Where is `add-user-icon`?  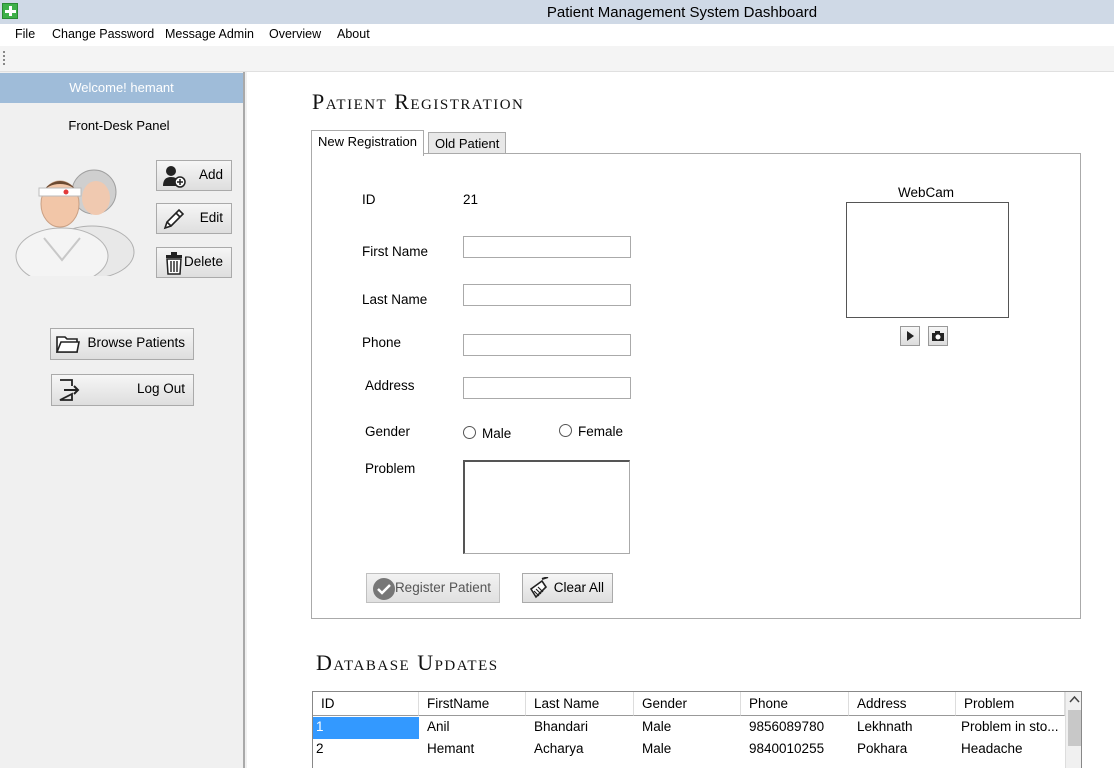 add-user-icon is located at coordinates (174, 177).